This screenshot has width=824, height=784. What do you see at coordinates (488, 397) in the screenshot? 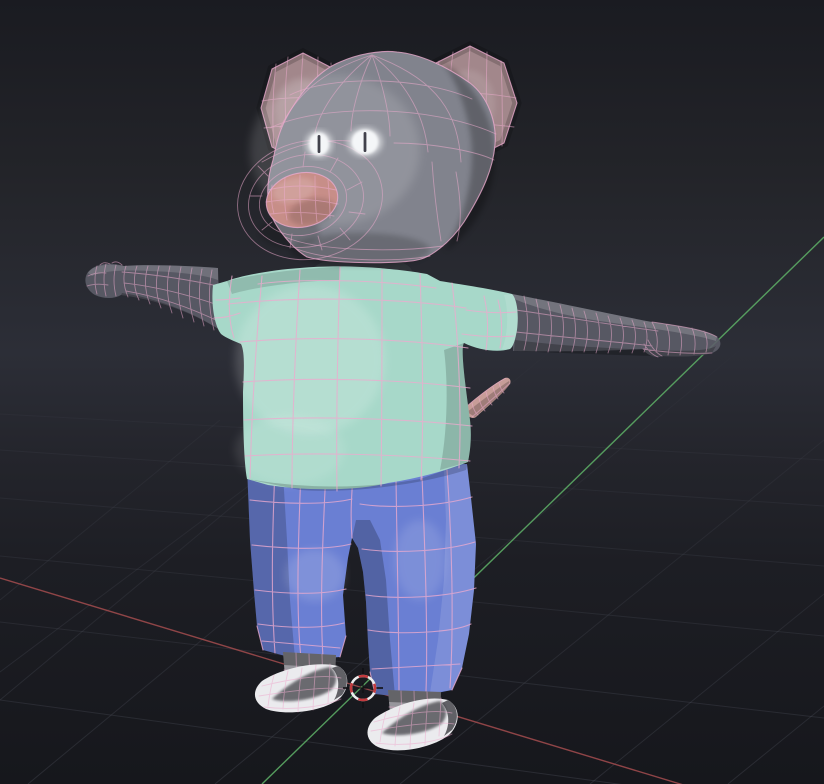
I see `tail` at bounding box center [488, 397].